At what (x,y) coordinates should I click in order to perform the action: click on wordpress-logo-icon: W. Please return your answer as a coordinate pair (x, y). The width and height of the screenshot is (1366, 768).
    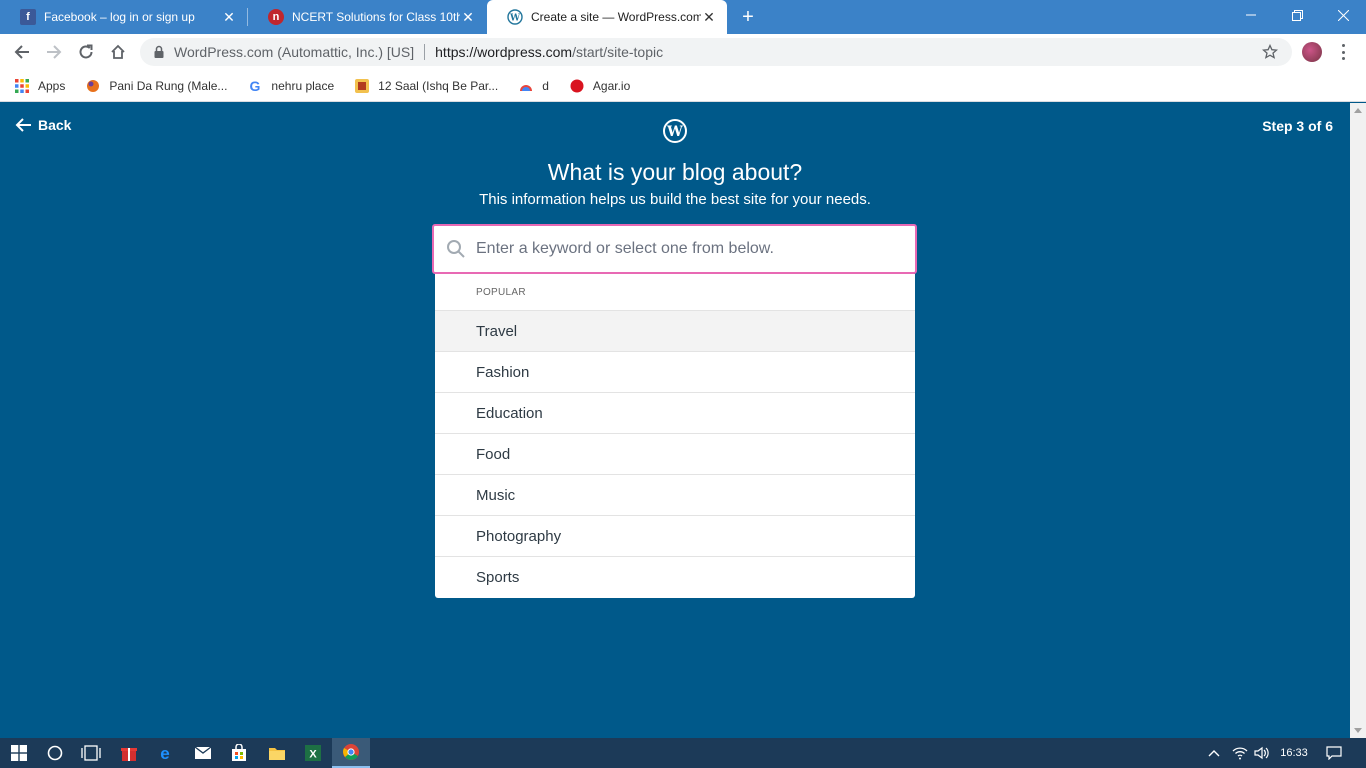
    Looking at the image, I should click on (675, 131).